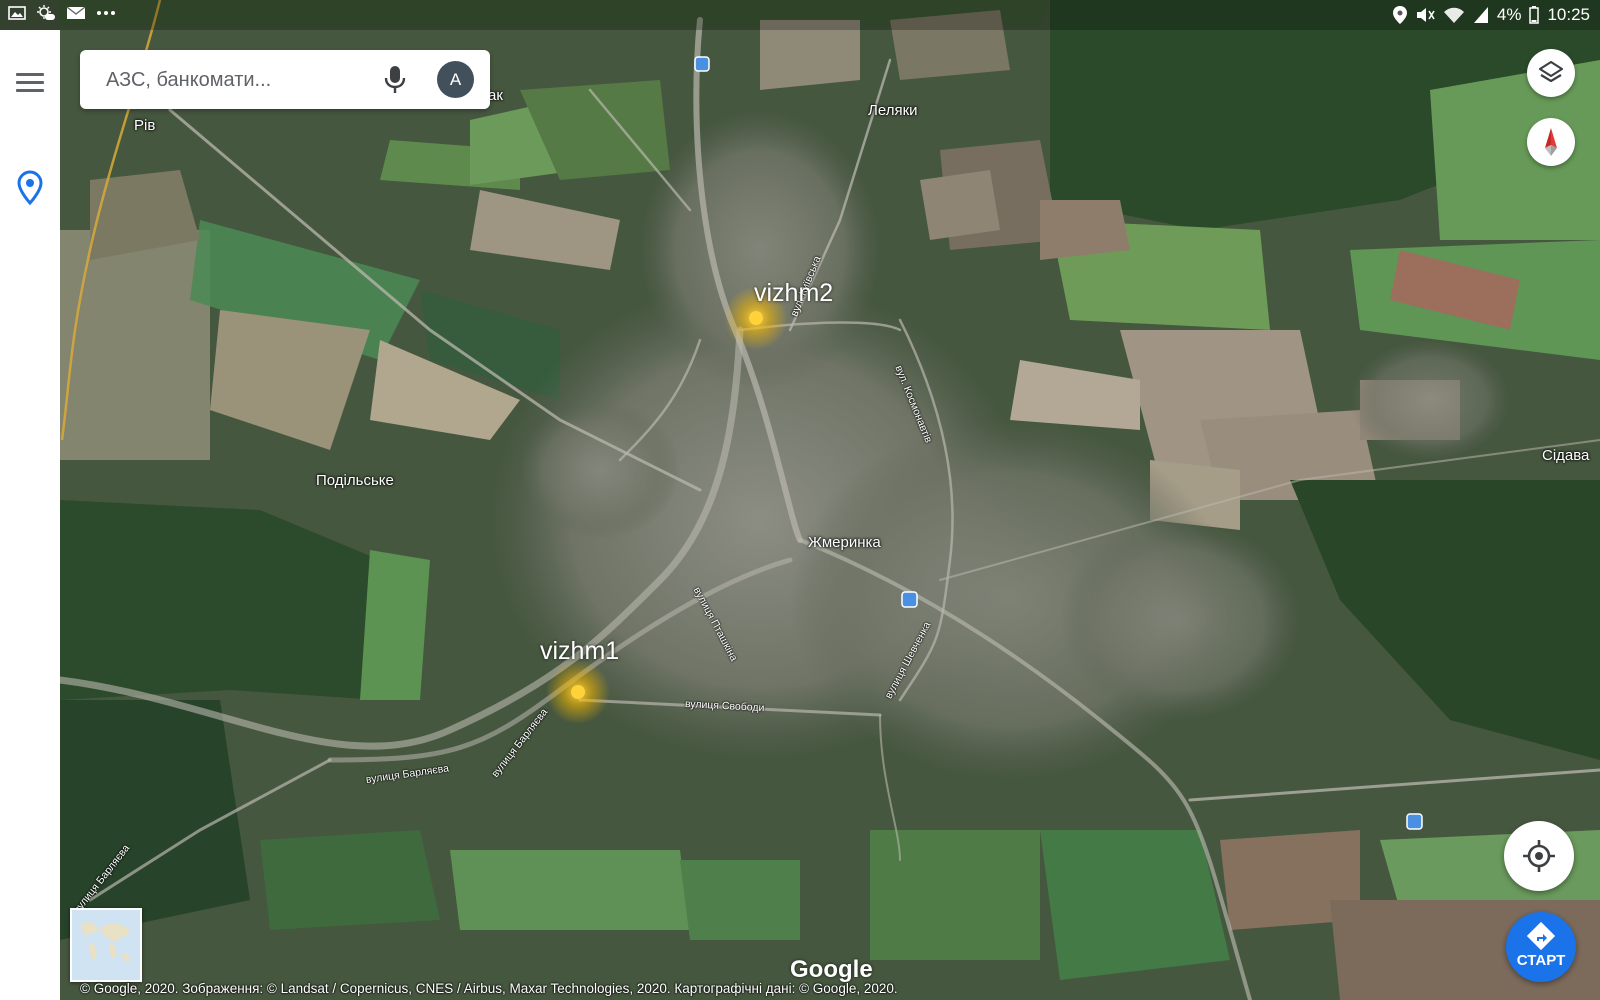 The width and height of the screenshot is (1600, 1000). What do you see at coordinates (1534, 15) in the screenshot?
I see `battery-icon` at bounding box center [1534, 15].